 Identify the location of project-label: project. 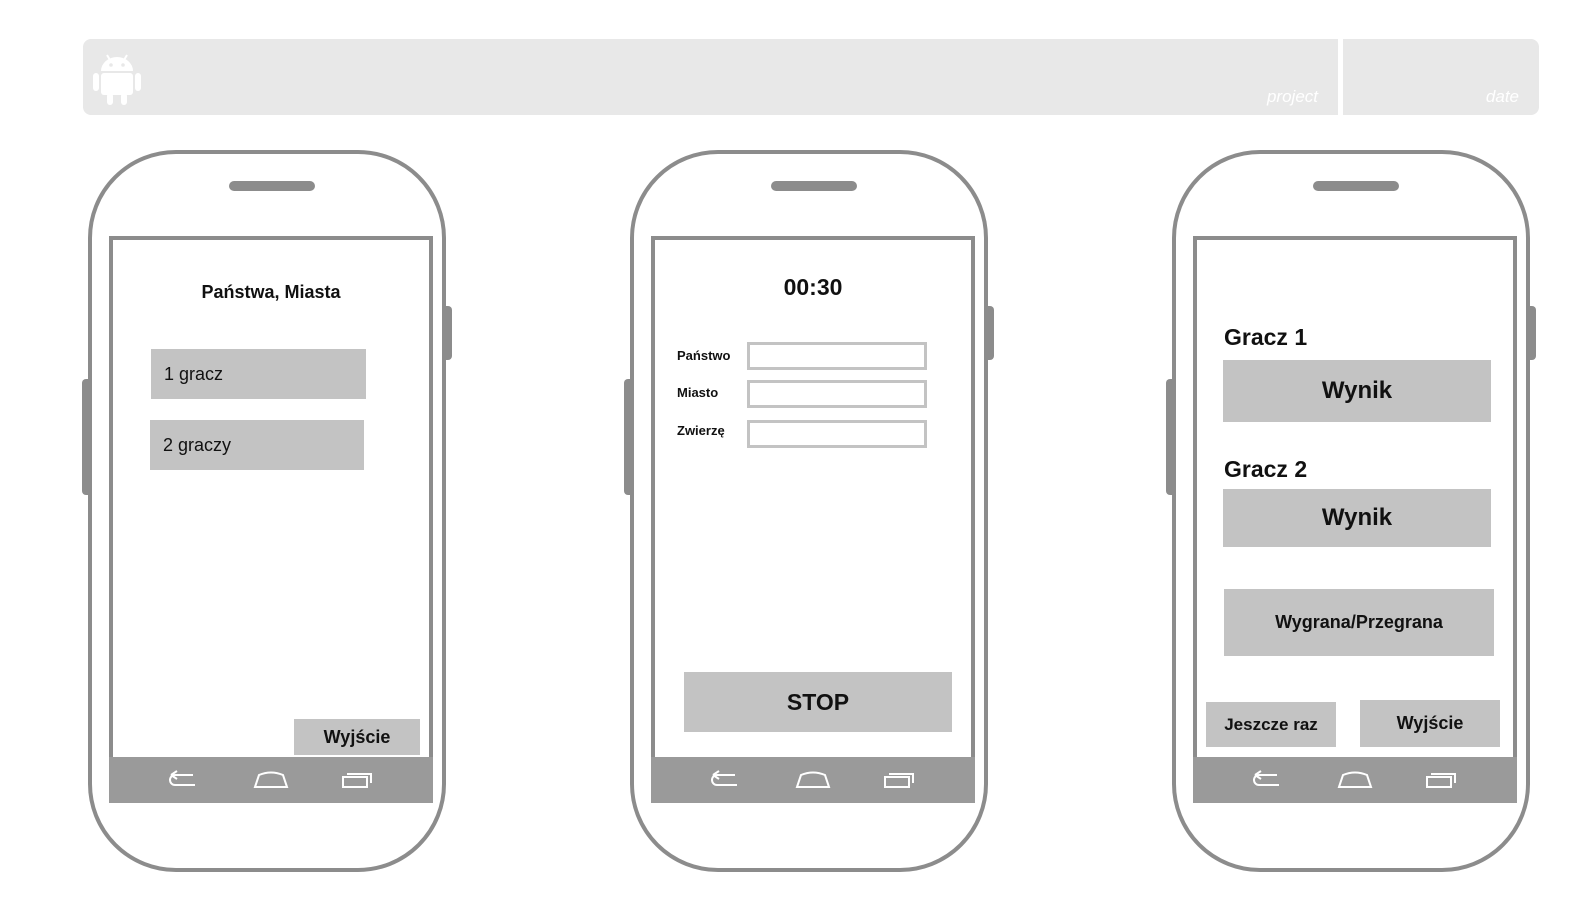
(1292, 96).